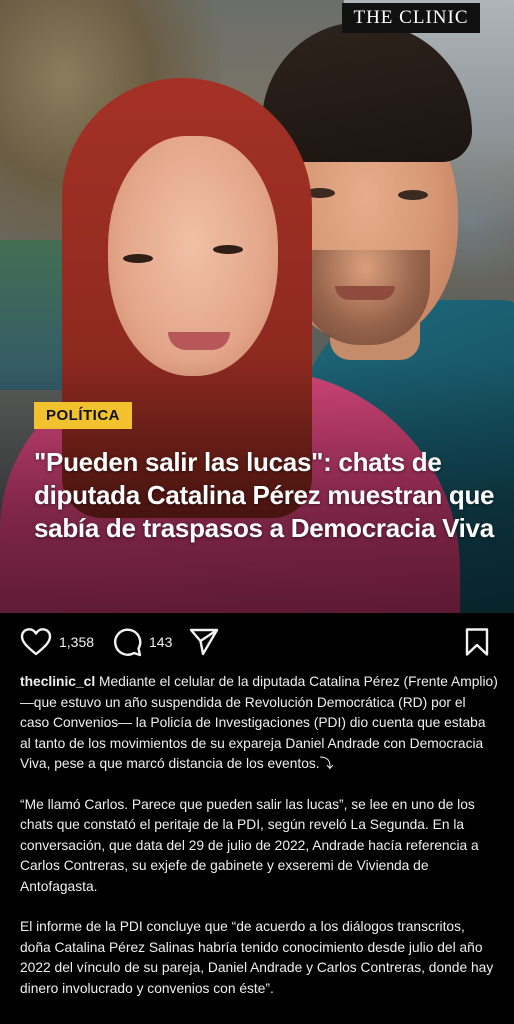 Image resolution: width=514 pixels, height=1024 pixels. What do you see at coordinates (127, 642) in the screenshot?
I see `comment-icon` at bounding box center [127, 642].